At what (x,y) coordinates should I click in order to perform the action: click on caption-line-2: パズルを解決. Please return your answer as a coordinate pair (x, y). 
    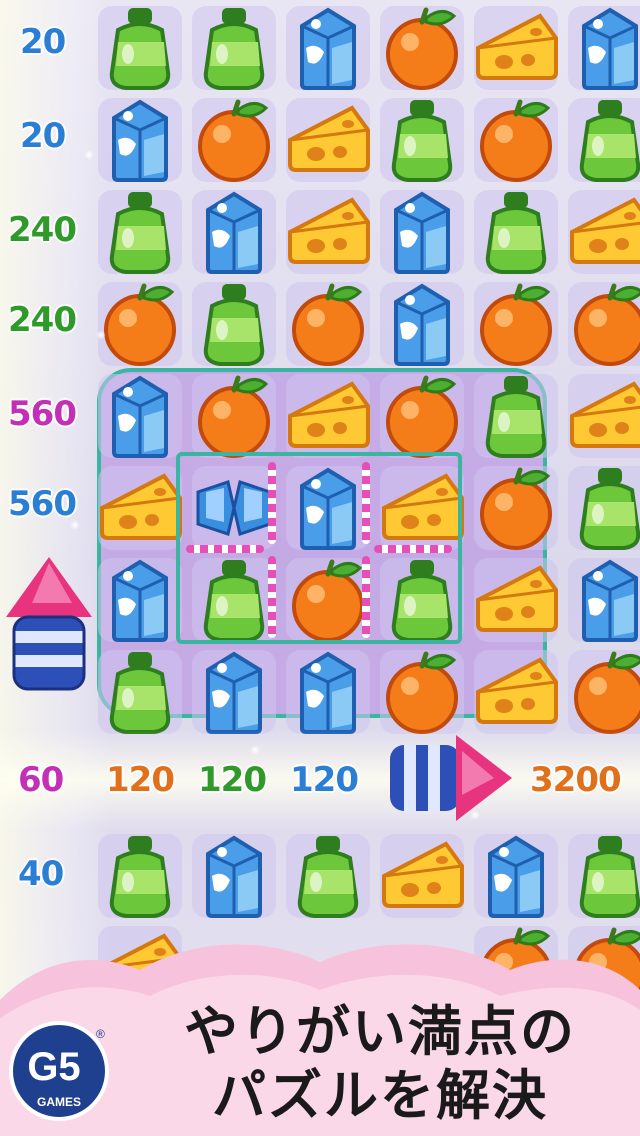
    Looking at the image, I should click on (380, 1095).